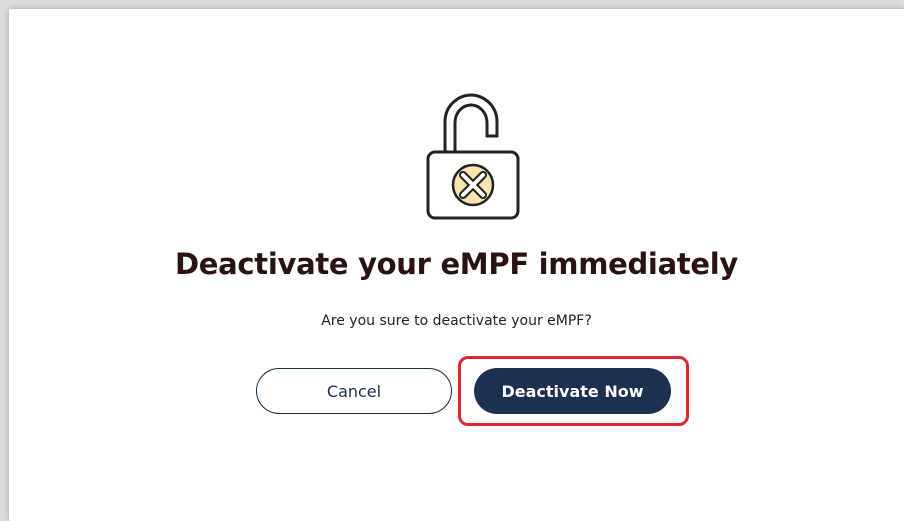 This screenshot has width=904, height=521. What do you see at coordinates (572, 391) in the screenshot?
I see `deactivate-now-button: Deactivate Now` at bounding box center [572, 391].